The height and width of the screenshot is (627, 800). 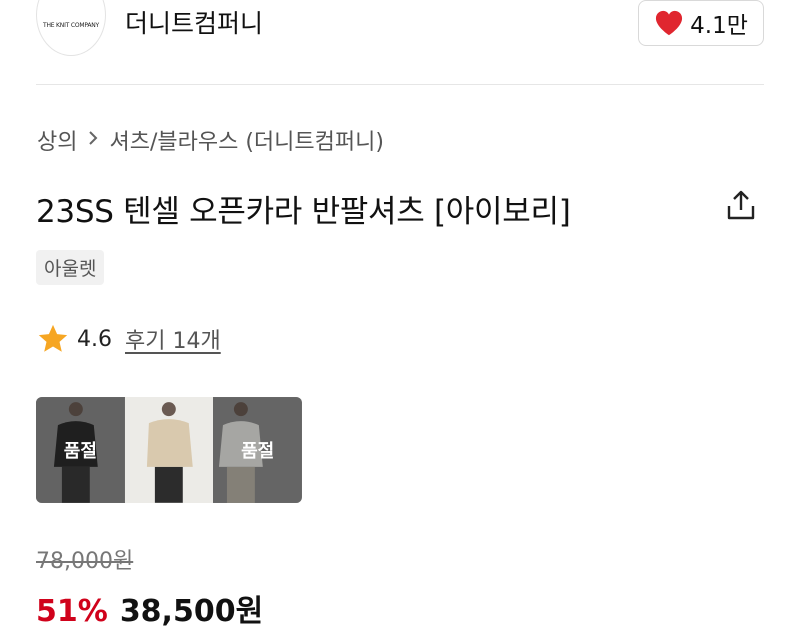 I want to click on like-button: 4.1만, so click(x=701, y=23).